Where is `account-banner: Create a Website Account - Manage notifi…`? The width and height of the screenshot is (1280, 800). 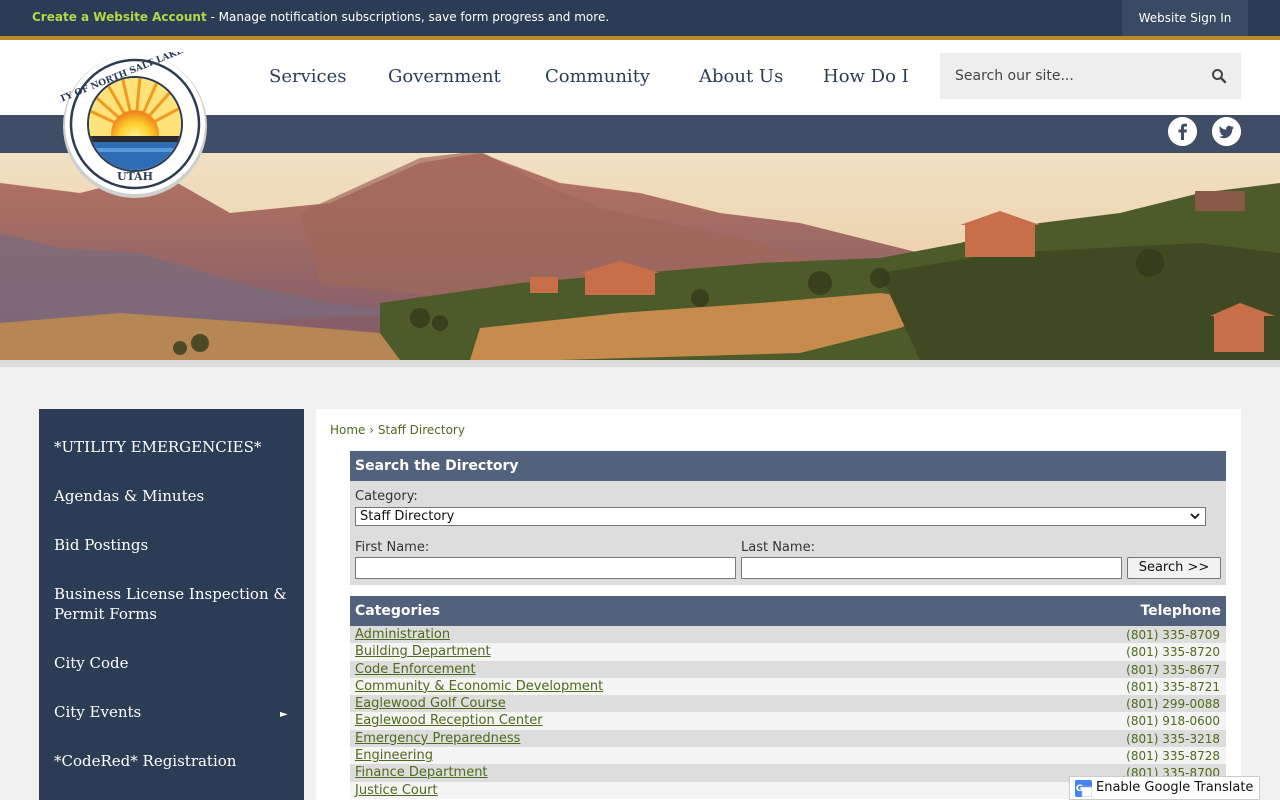 account-banner: Create a Website Account - Manage notifi… is located at coordinates (320, 17).